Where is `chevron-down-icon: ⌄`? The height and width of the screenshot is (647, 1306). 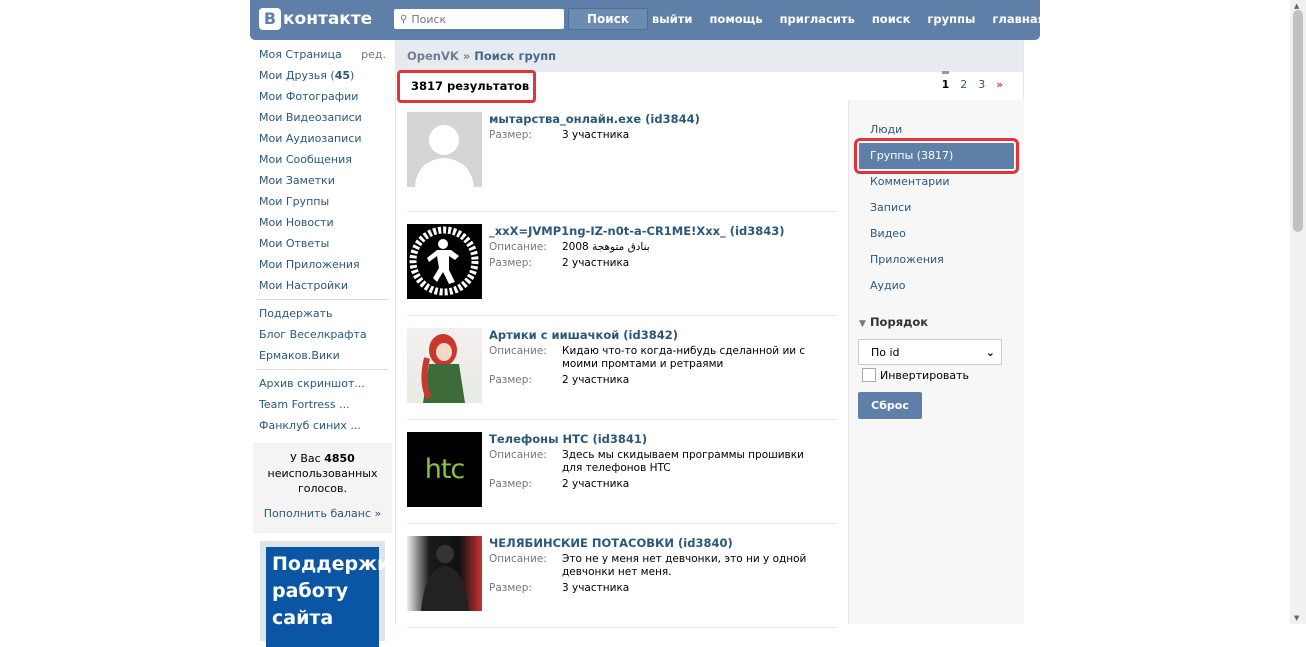 chevron-down-icon: ⌄ is located at coordinates (990, 352).